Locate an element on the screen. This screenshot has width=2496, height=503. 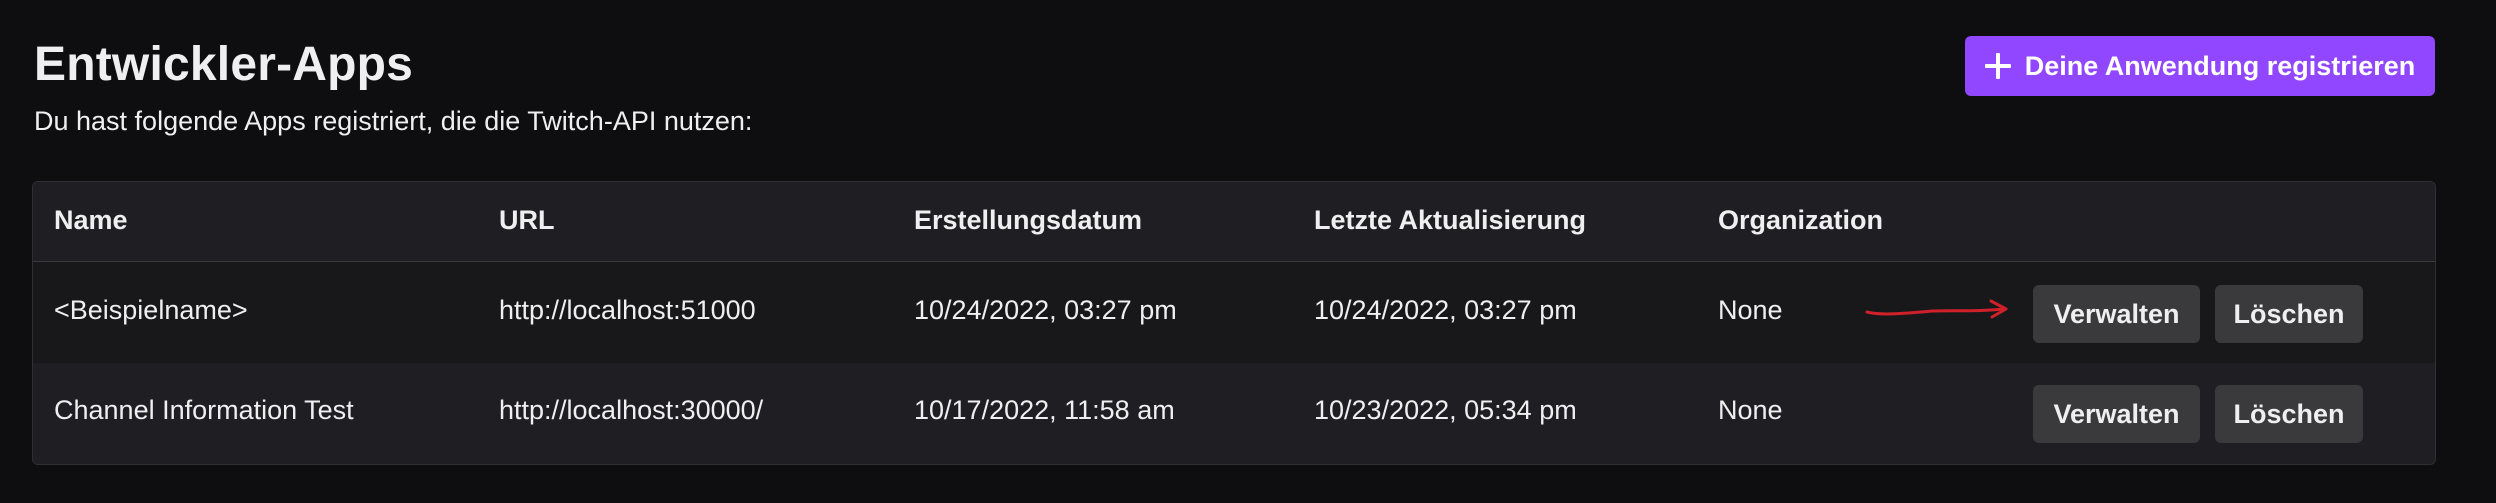
app-url: http://localhost:51000 is located at coordinates (627, 310).